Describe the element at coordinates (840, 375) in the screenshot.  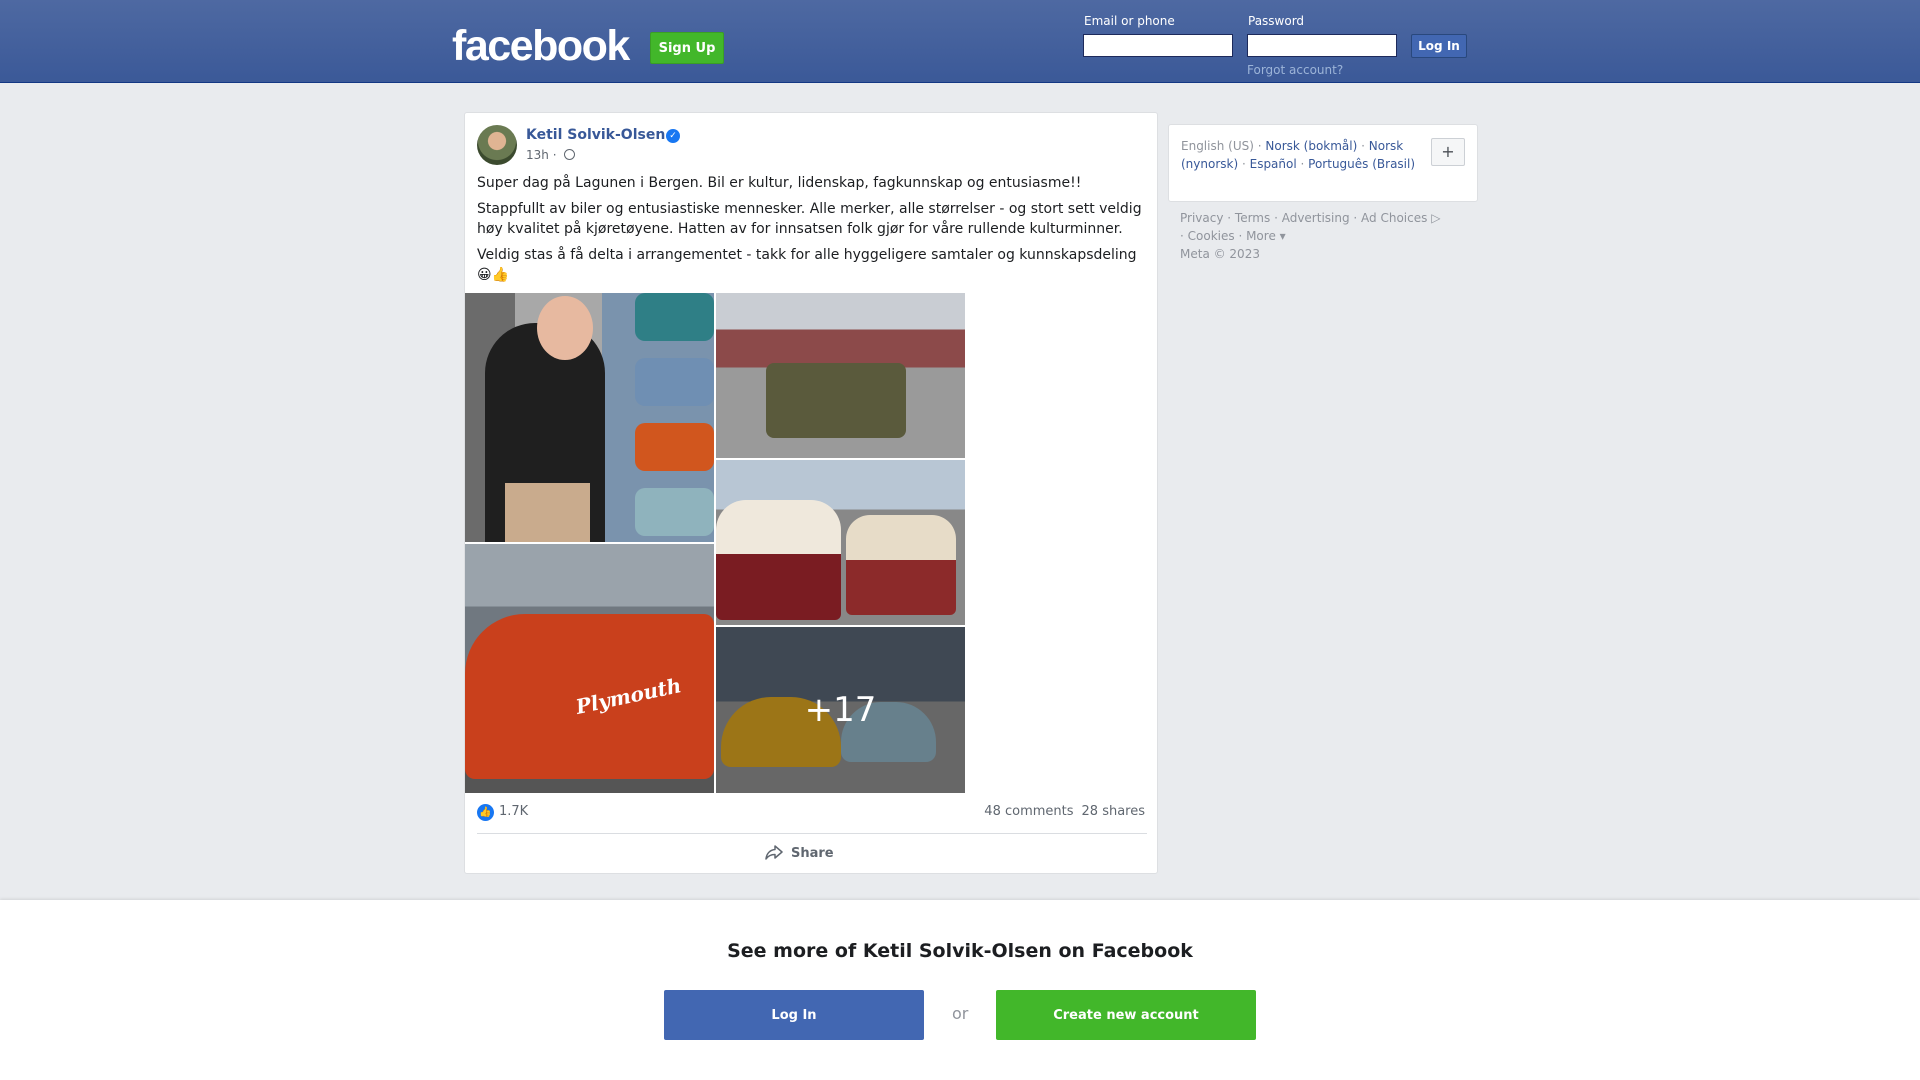
I see `photo-jeep` at that location.